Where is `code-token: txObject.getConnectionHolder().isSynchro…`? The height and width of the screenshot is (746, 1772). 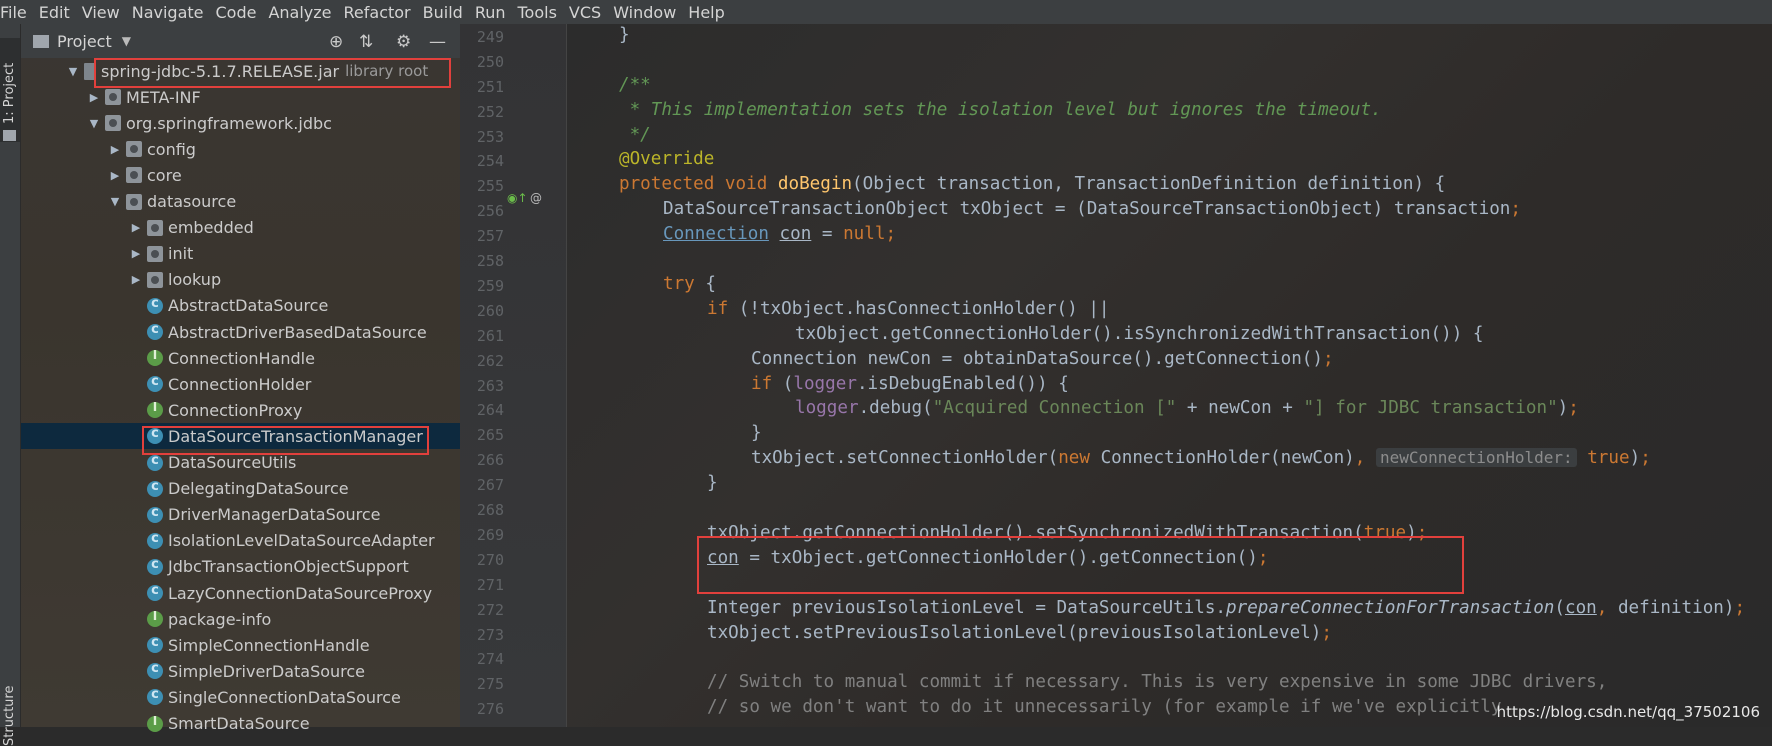 code-token: txObject.getConnectionHolder().isSynchro… is located at coordinates (1139, 333).